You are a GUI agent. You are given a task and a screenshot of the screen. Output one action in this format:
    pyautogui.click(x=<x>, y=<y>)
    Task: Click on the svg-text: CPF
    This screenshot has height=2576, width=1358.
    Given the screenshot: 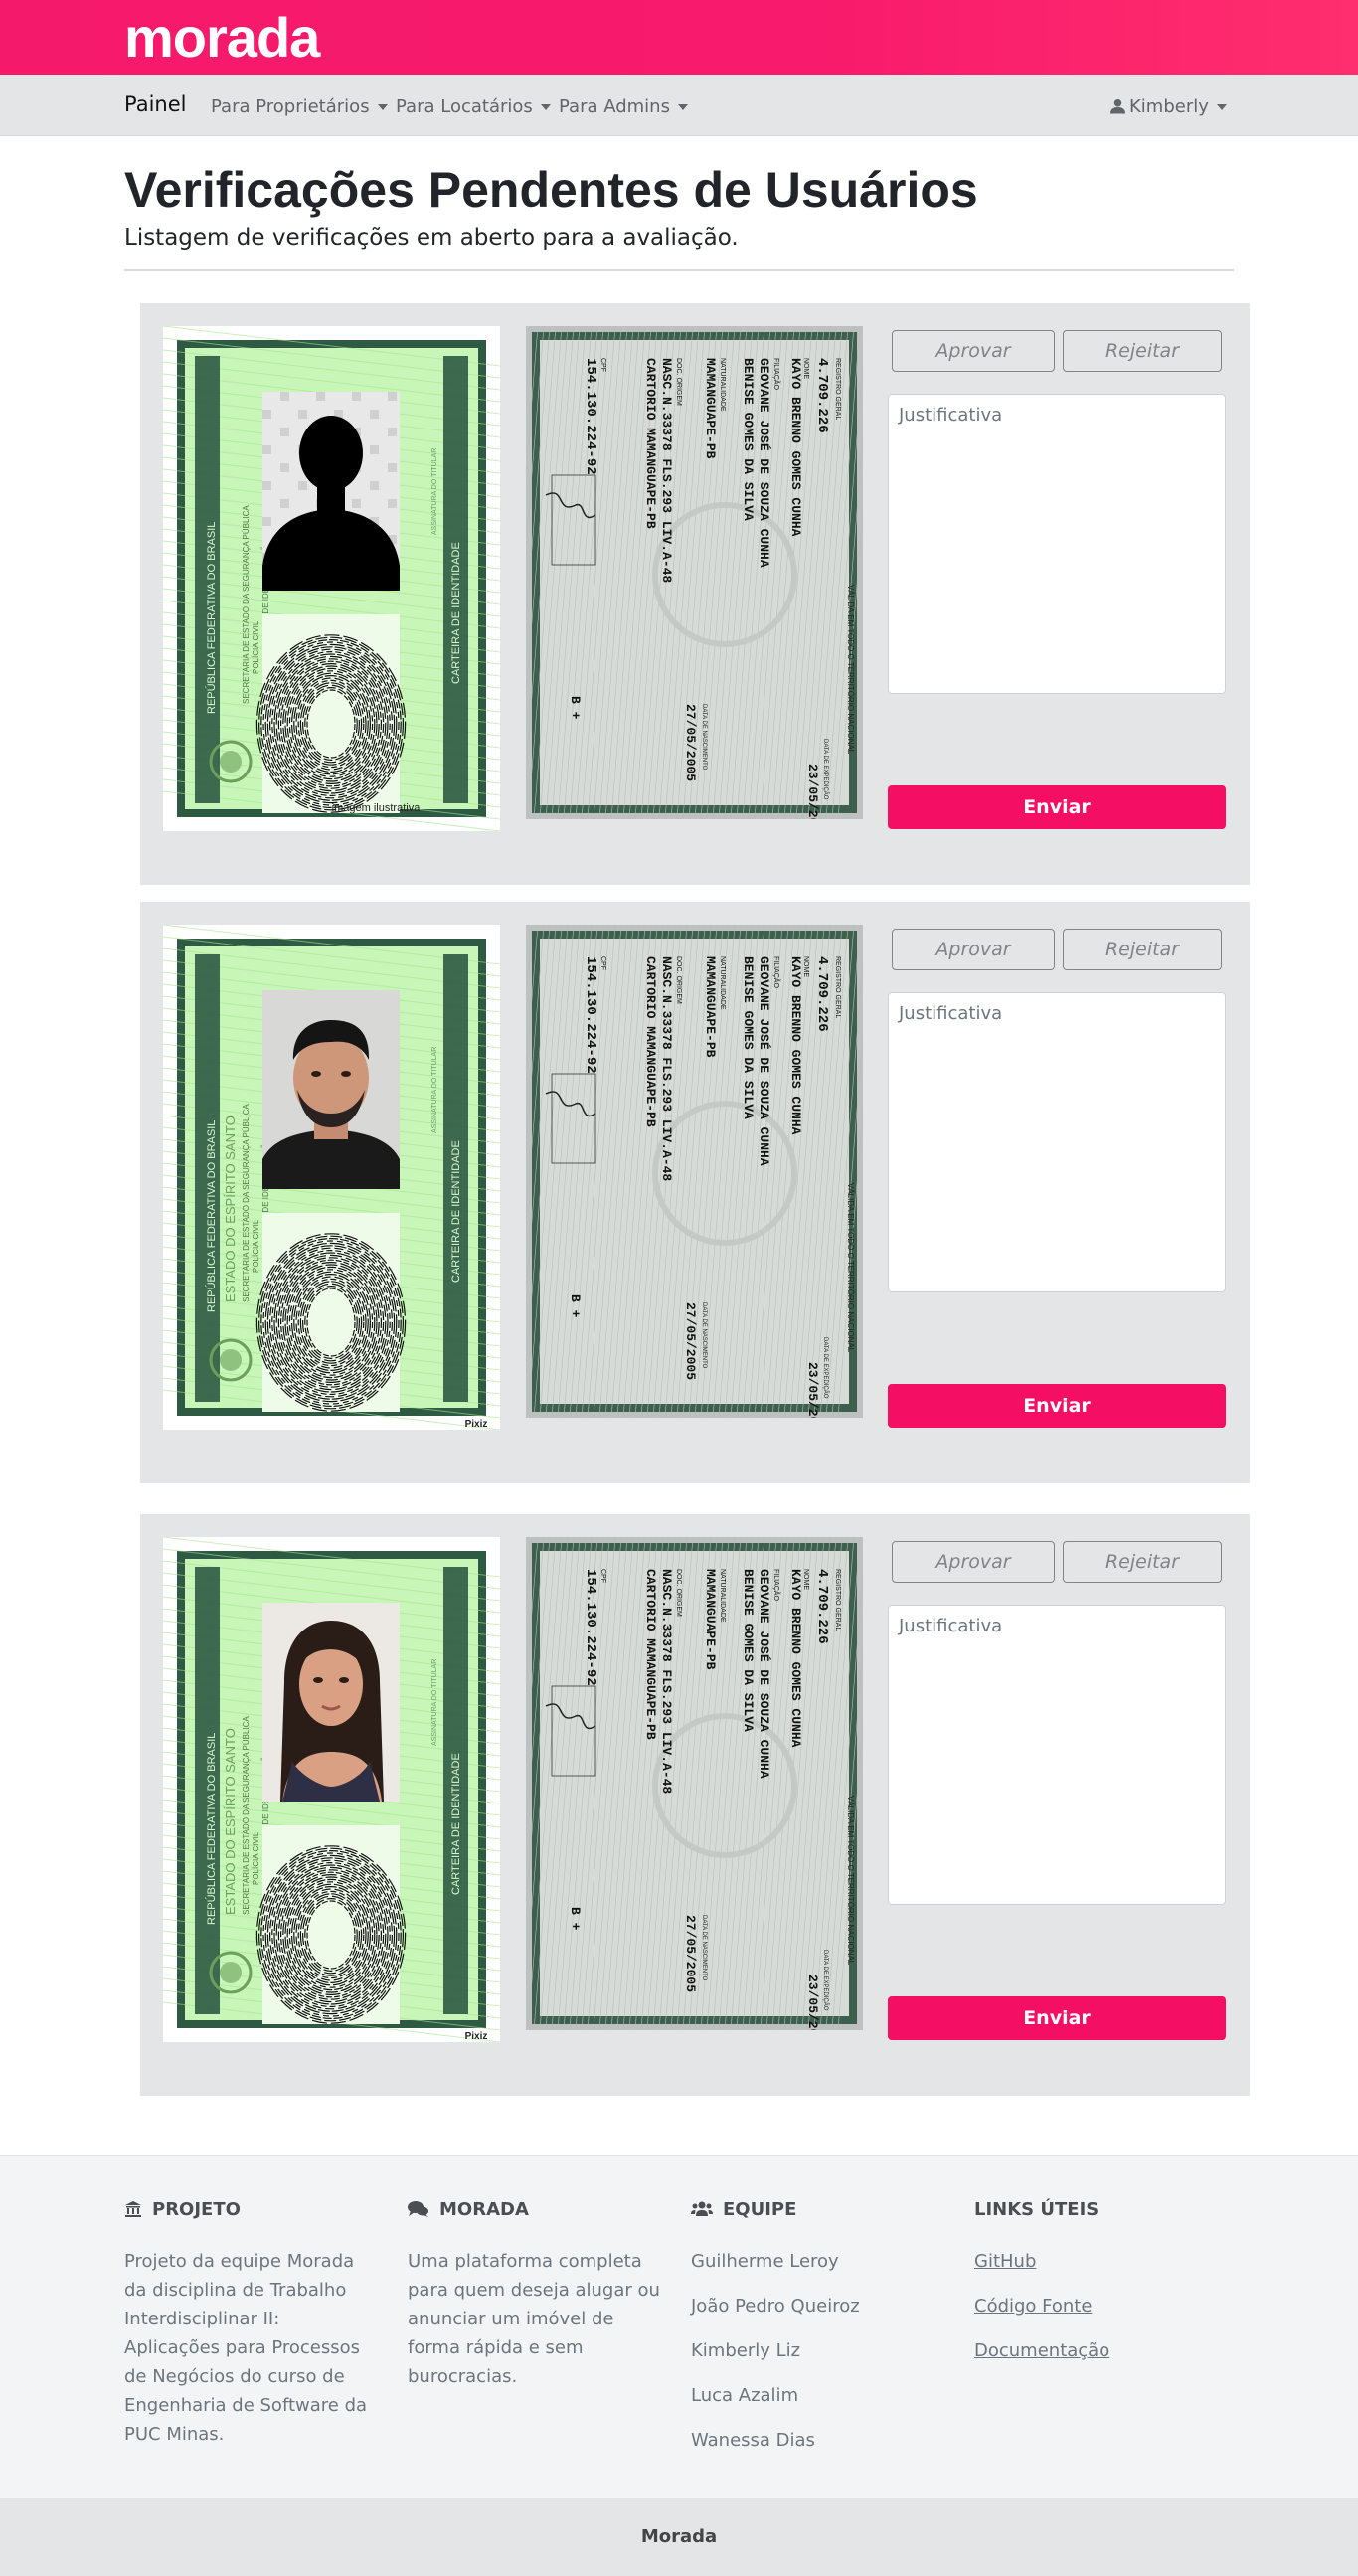 What is the action you would take?
    pyautogui.click(x=602, y=1576)
    